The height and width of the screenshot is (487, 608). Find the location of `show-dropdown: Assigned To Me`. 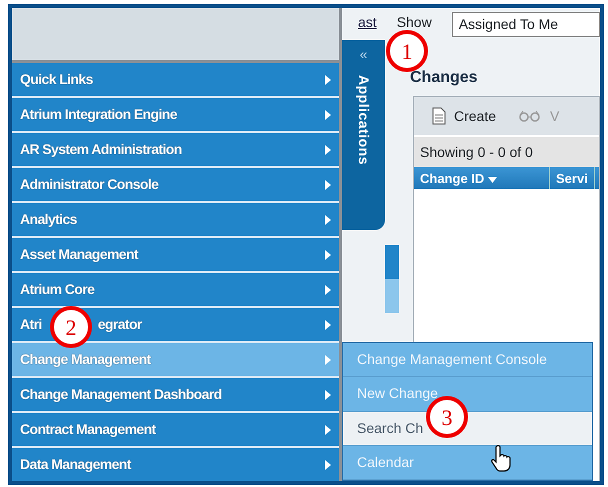

show-dropdown: Assigned To Me is located at coordinates (526, 24).